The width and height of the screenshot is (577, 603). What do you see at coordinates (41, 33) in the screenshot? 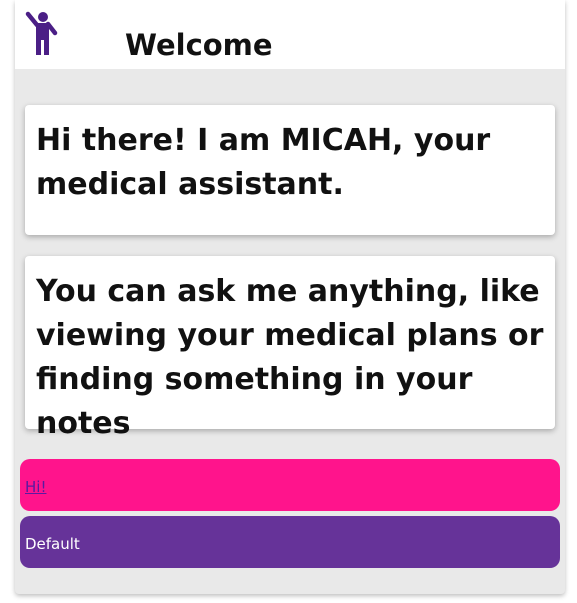
I see `person-waving-icon` at bounding box center [41, 33].